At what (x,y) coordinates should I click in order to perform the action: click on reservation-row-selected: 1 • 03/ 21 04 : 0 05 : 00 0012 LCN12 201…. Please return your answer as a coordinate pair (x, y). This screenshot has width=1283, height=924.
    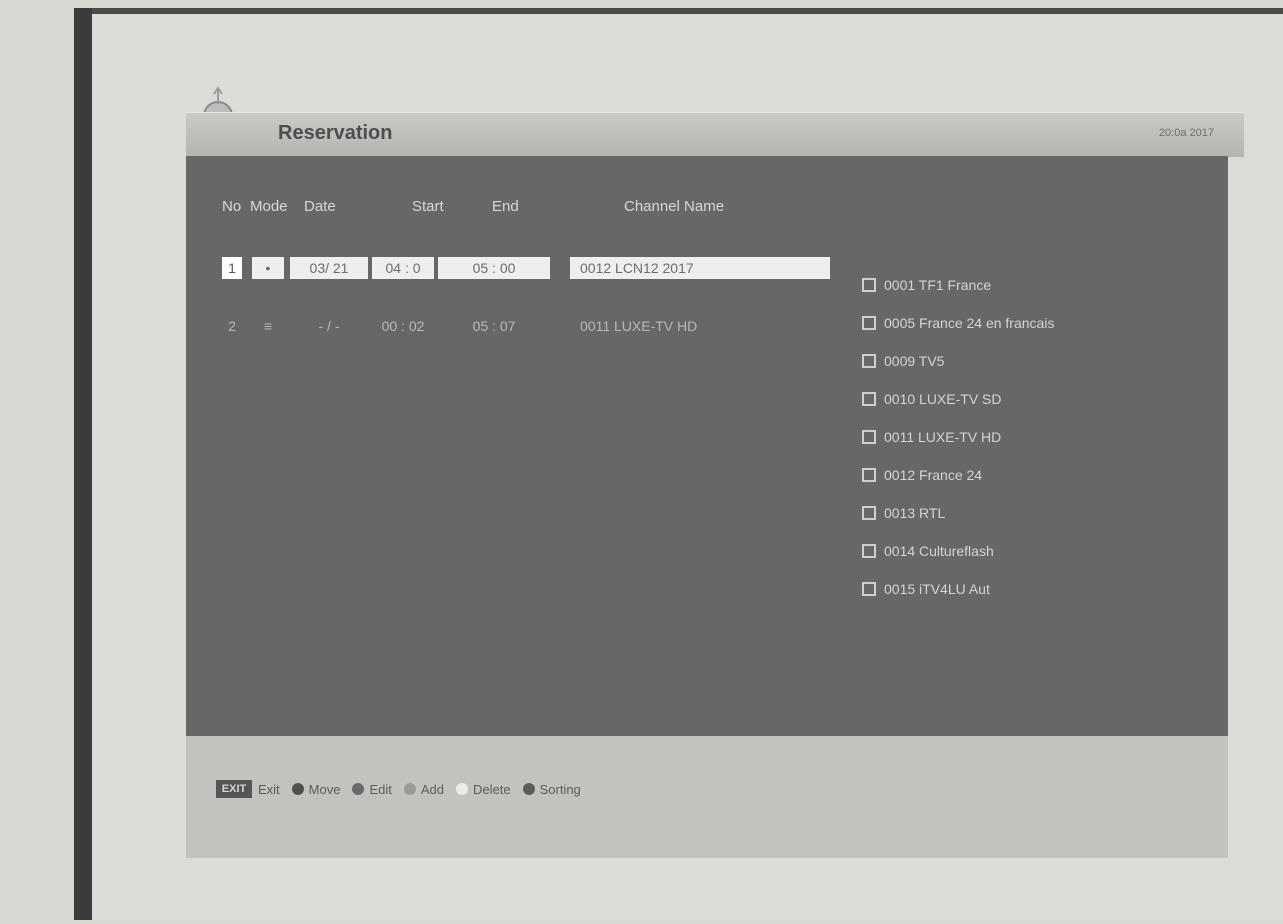
    Looking at the image, I should click on (528, 268).